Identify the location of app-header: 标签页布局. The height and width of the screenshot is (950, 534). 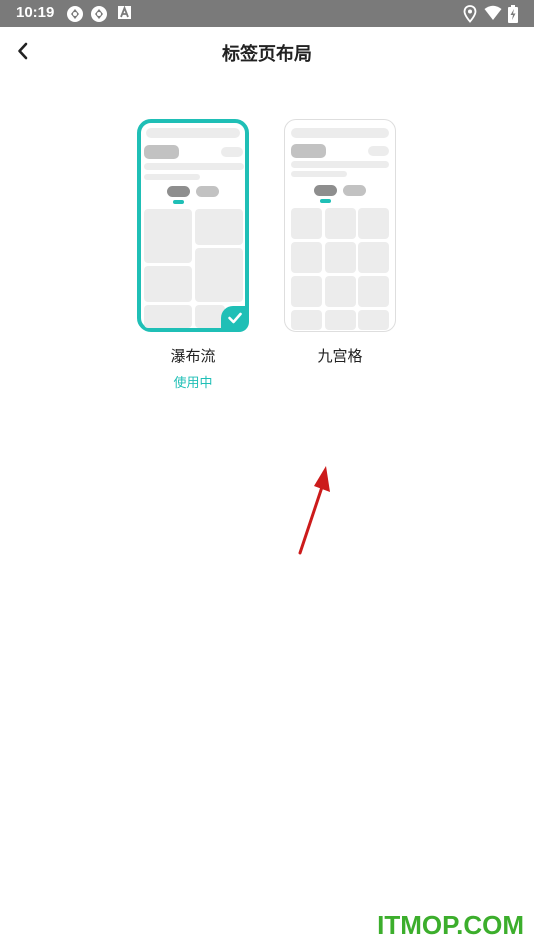
(267, 52).